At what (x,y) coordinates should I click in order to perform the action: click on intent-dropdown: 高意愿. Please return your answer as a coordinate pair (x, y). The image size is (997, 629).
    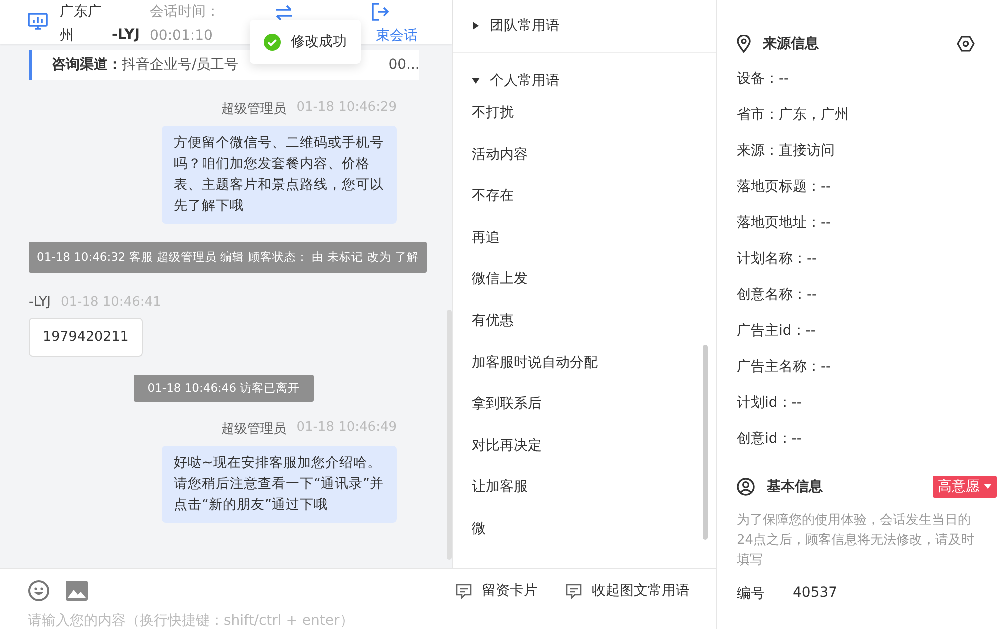
    Looking at the image, I should click on (965, 487).